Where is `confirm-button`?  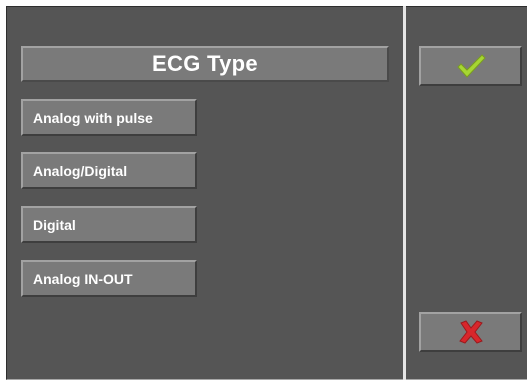 confirm-button is located at coordinates (470, 66).